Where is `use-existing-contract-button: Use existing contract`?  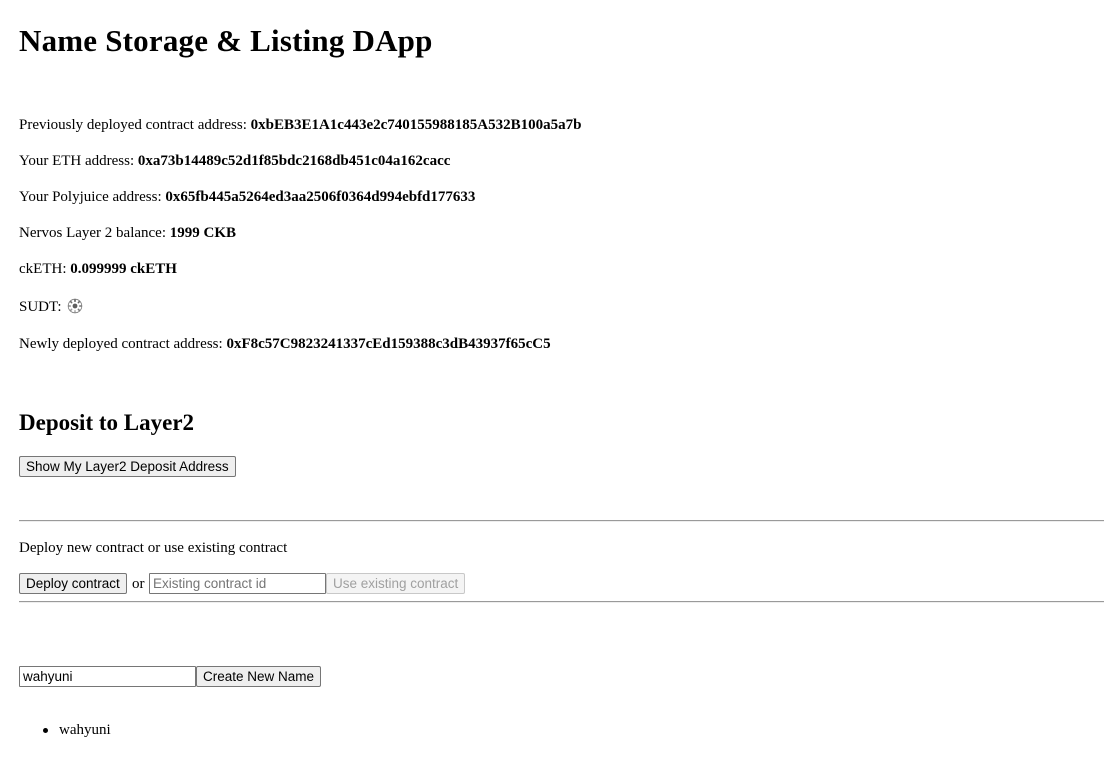
use-existing-contract-button: Use existing contract is located at coordinates (396, 583).